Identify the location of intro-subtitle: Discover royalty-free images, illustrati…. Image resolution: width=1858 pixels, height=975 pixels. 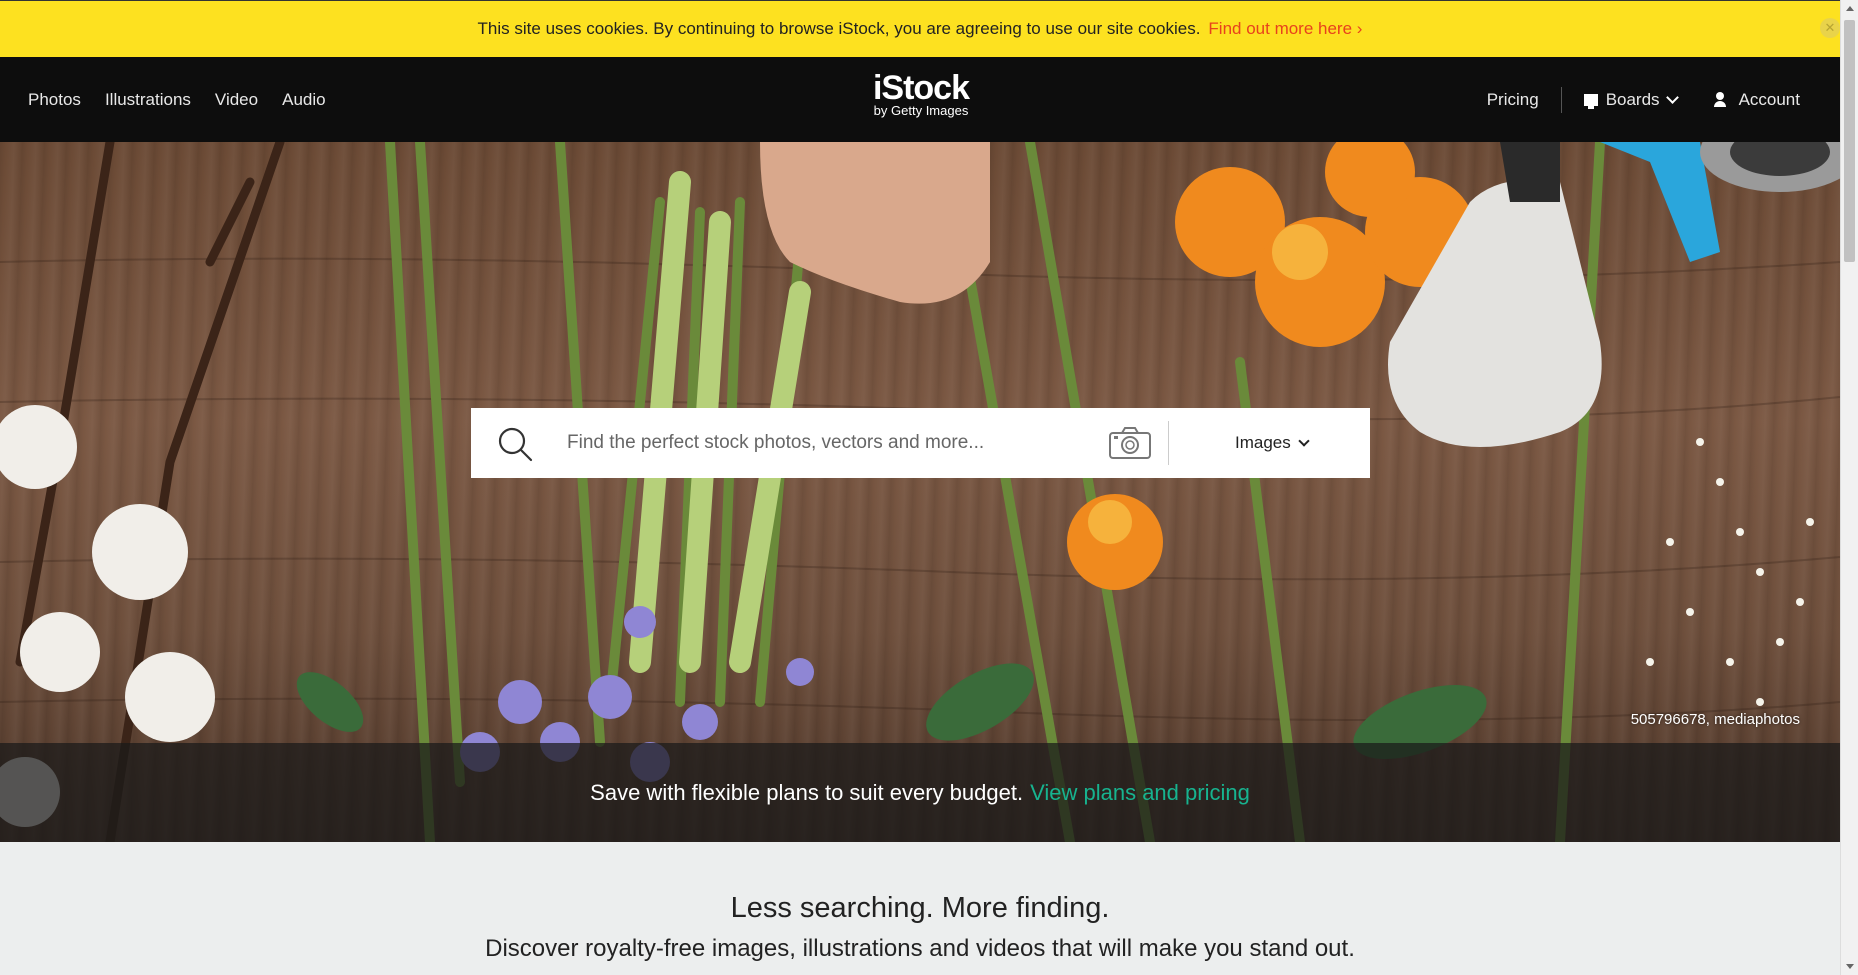
(920, 948).